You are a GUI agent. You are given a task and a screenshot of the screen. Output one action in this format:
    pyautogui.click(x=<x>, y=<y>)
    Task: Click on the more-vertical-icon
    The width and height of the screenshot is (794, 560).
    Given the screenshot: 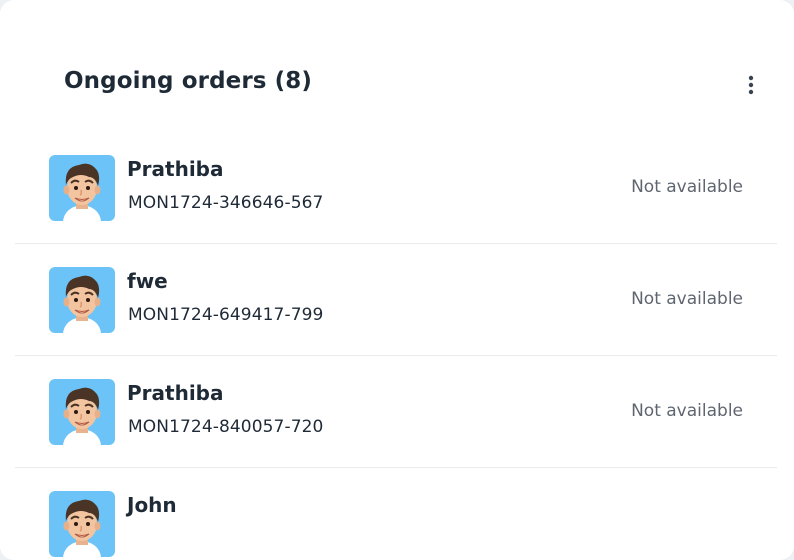 What is the action you would take?
    pyautogui.click(x=751, y=85)
    